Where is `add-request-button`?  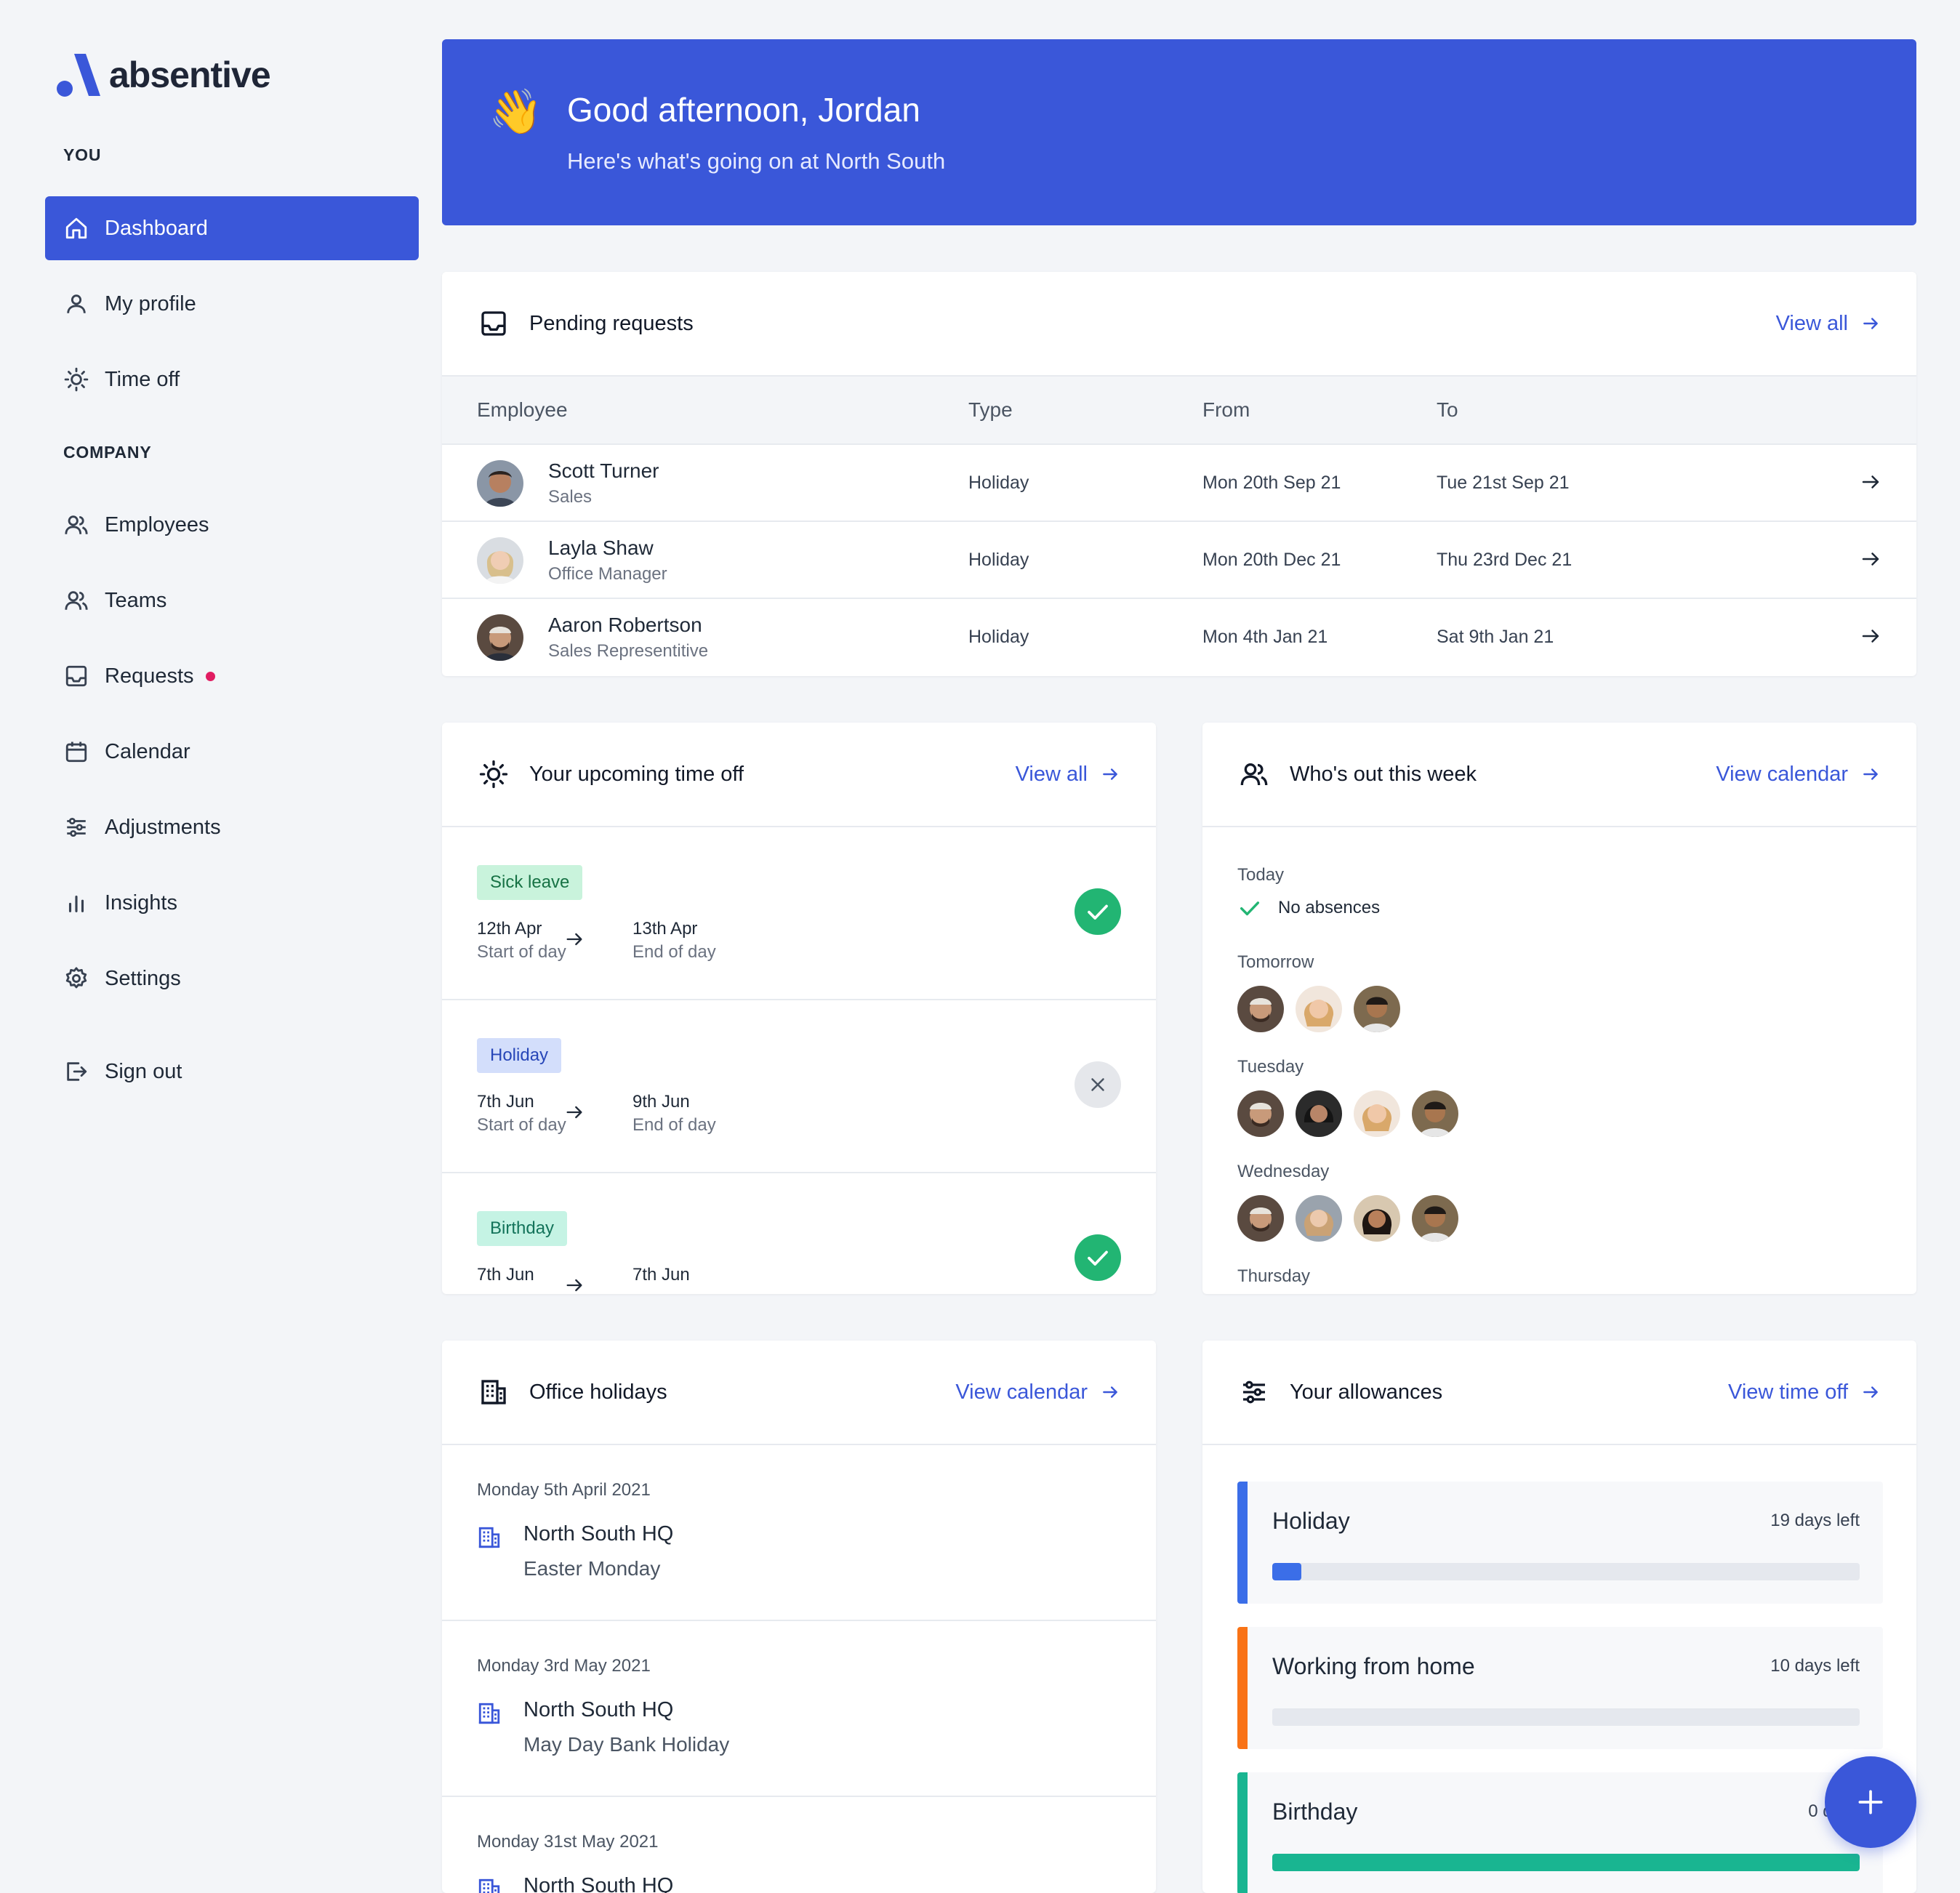
add-request-button is located at coordinates (1871, 1802).